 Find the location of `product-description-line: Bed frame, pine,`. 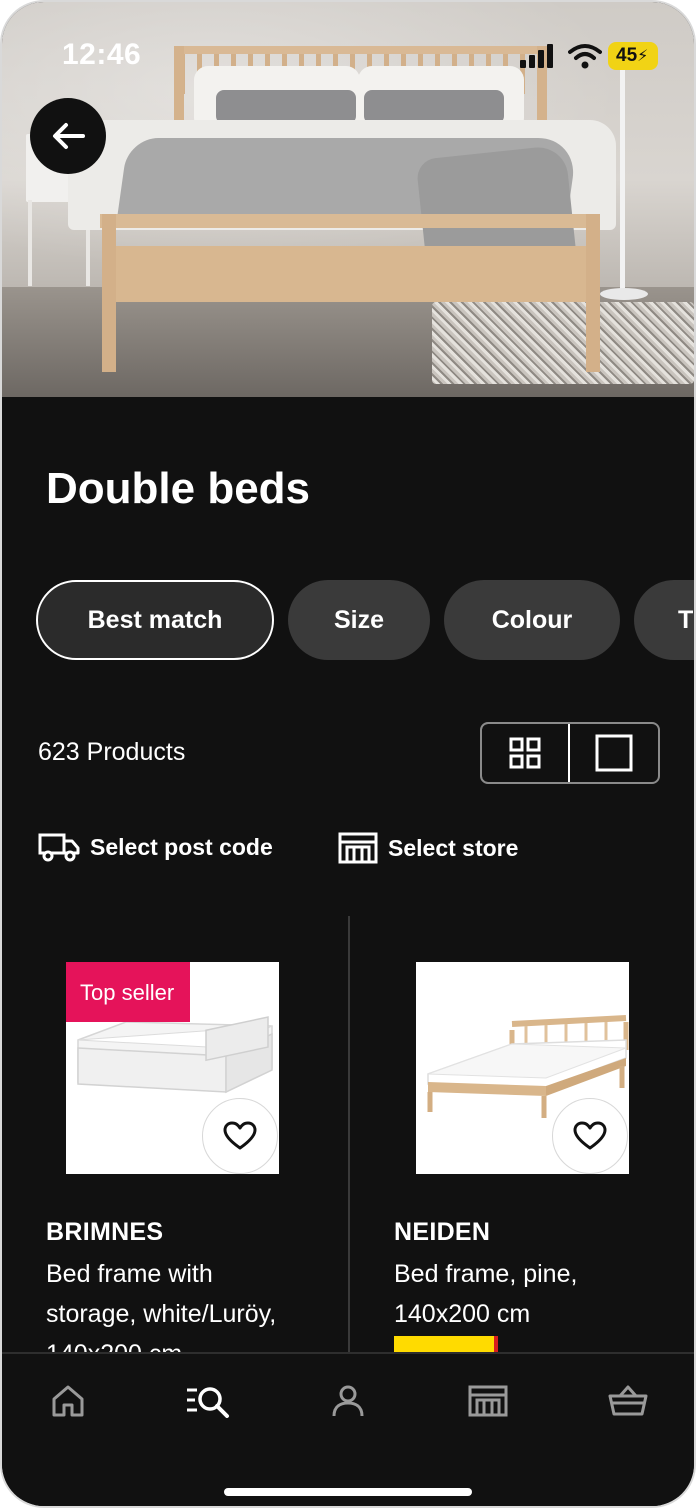

product-description-line: Bed frame, pine, is located at coordinates (486, 1274).